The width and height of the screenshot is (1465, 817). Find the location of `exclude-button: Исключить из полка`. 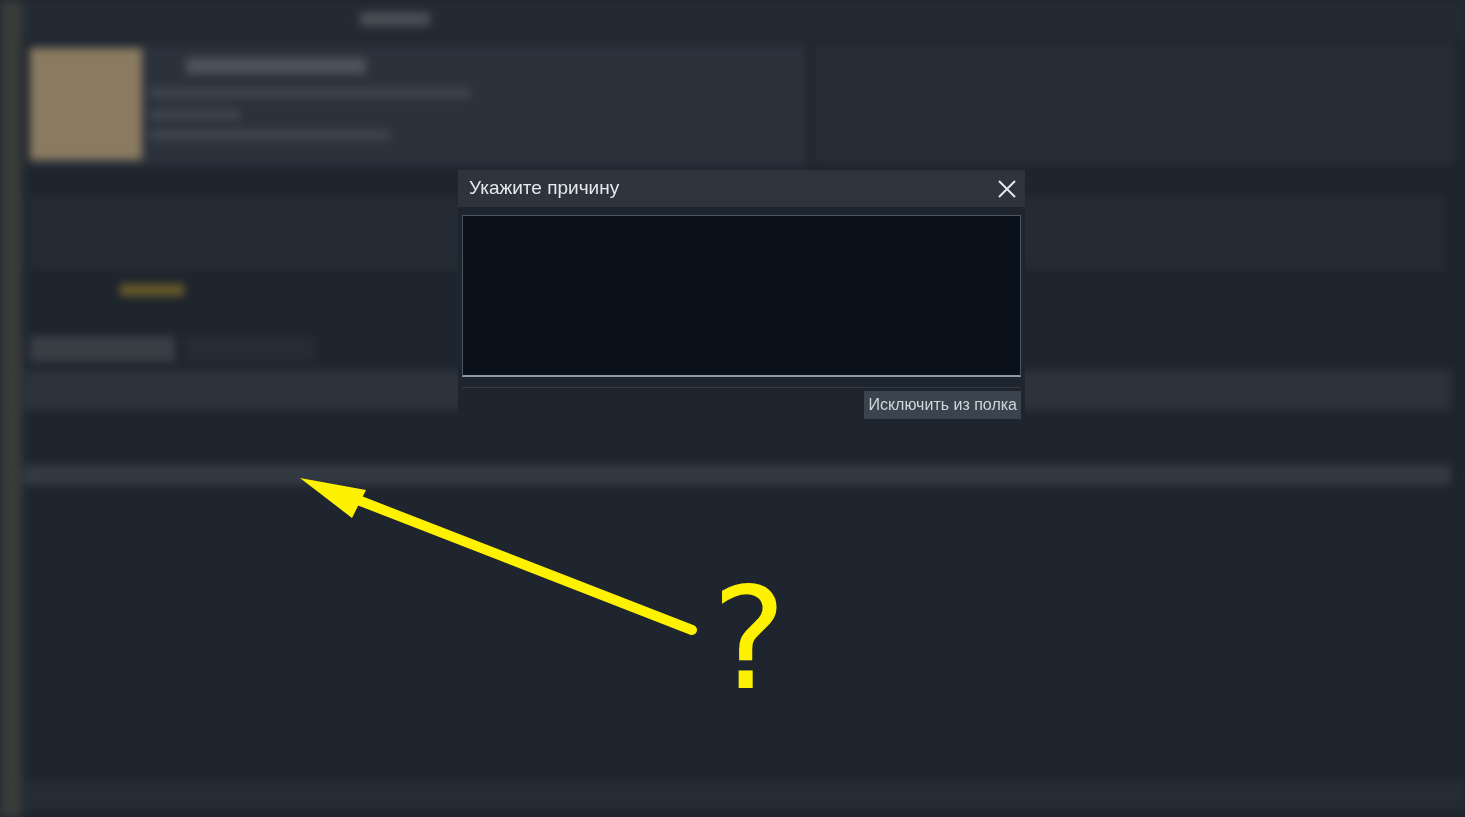

exclude-button: Исключить из полка is located at coordinates (942, 405).